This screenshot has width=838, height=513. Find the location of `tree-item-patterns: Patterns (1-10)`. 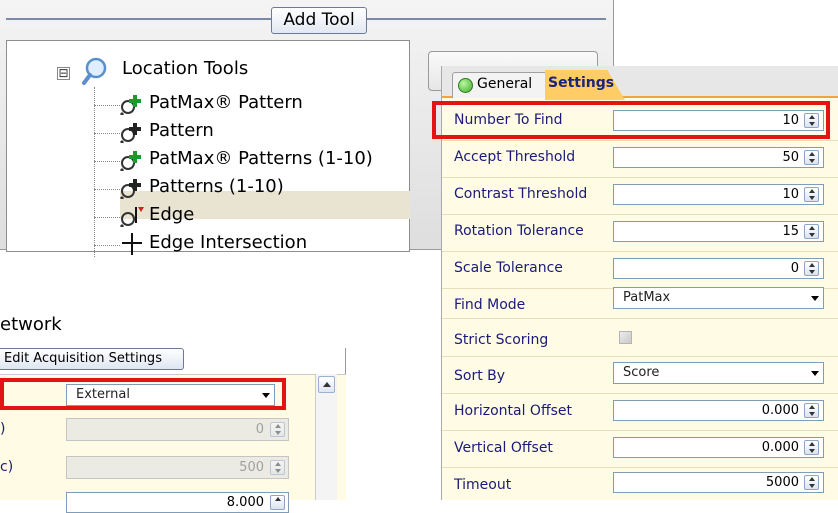

tree-item-patterns: Patterns (1-10) is located at coordinates (216, 186).